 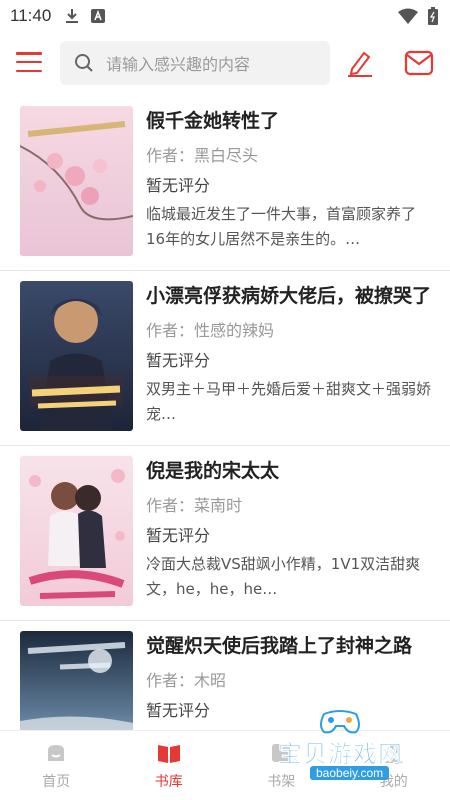 I want to click on battery-icon, so click(x=433, y=16).